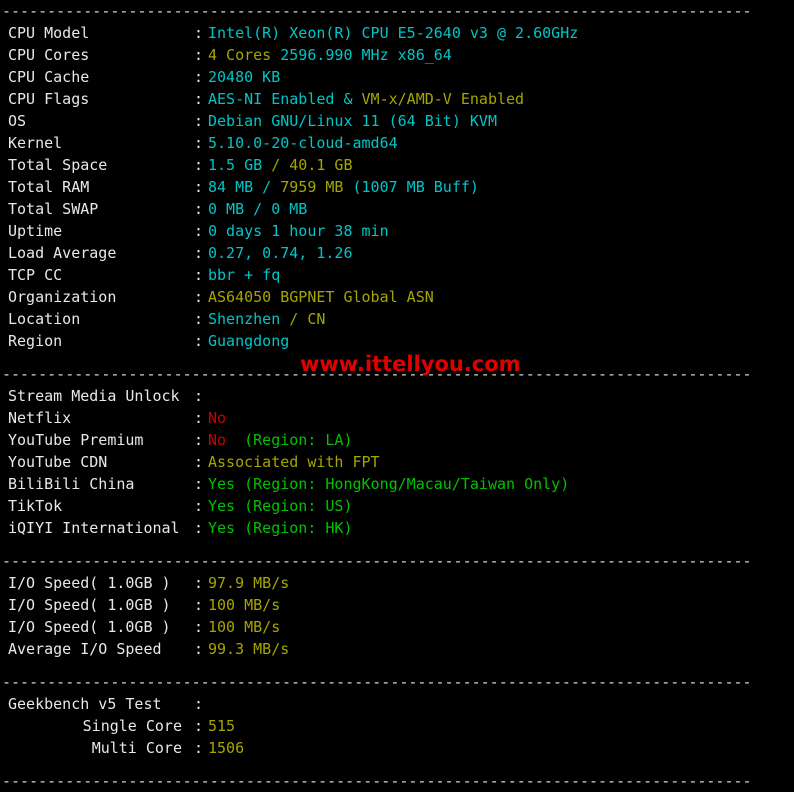 The image size is (794, 792). What do you see at coordinates (397, 165) in the screenshot?
I see `system-info-row: Total Space:1.5 GB / 40.1 GB` at bounding box center [397, 165].